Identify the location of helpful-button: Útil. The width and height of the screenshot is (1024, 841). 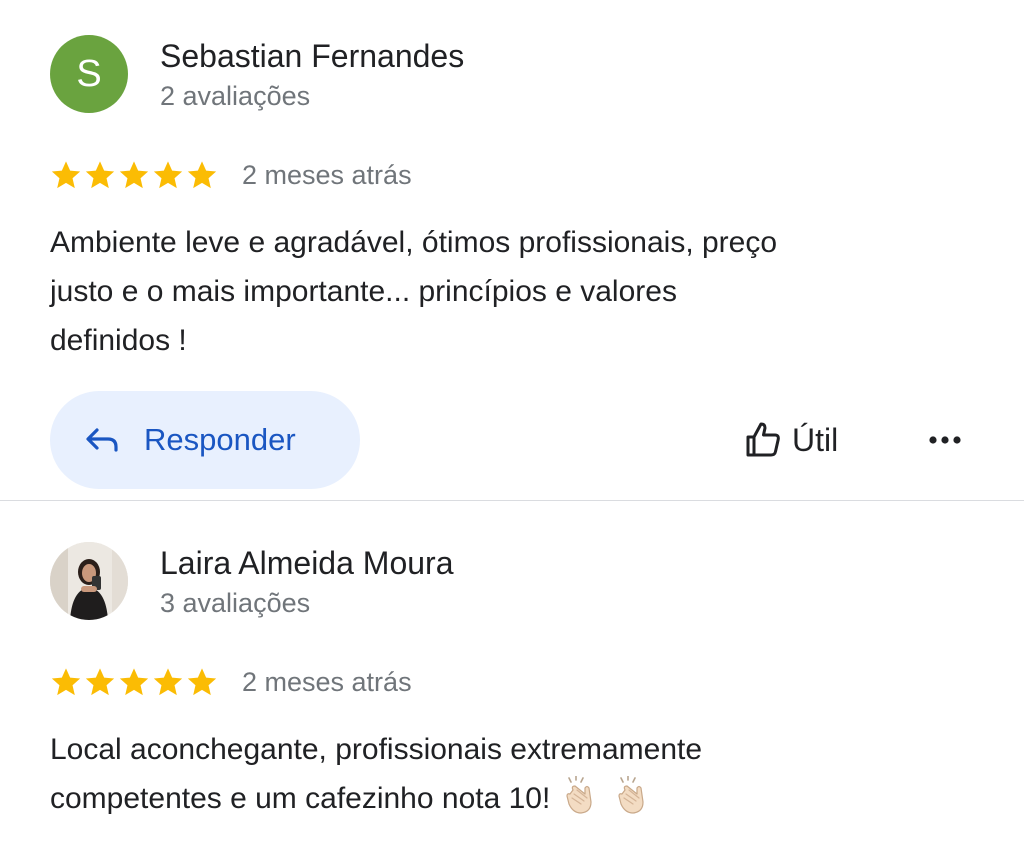
(790, 440).